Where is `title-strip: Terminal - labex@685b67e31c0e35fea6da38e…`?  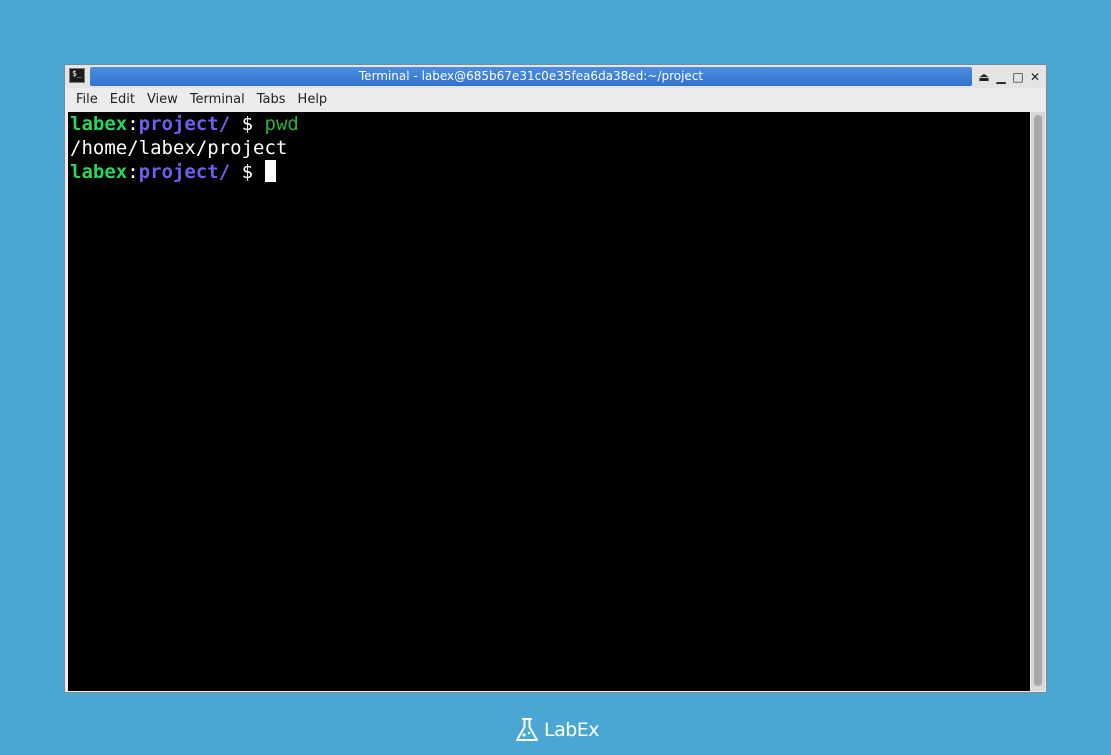
title-strip: Terminal - labex@685b67e31c0e35fea6da38e… is located at coordinates (531, 76).